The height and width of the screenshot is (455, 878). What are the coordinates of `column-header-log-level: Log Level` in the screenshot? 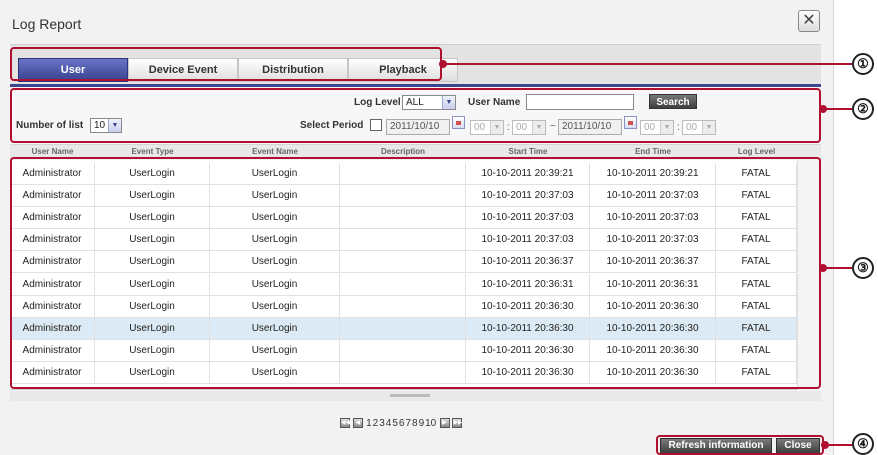 It's located at (756, 152).